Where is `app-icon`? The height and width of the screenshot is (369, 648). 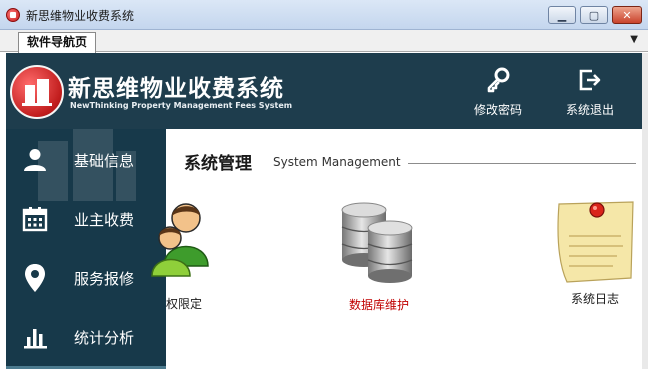 app-icon is located at coordinates (13, 15).